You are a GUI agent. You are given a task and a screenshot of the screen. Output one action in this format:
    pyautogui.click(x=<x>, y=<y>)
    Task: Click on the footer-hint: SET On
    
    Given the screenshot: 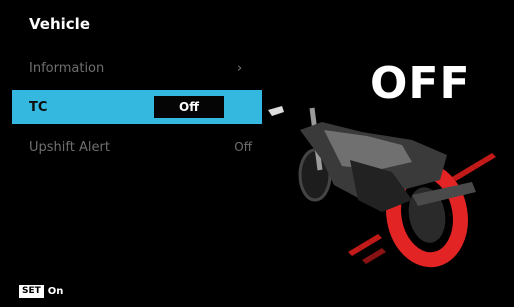 What is the action you would take?
    pyautogui.click(x=41, y=291)
    